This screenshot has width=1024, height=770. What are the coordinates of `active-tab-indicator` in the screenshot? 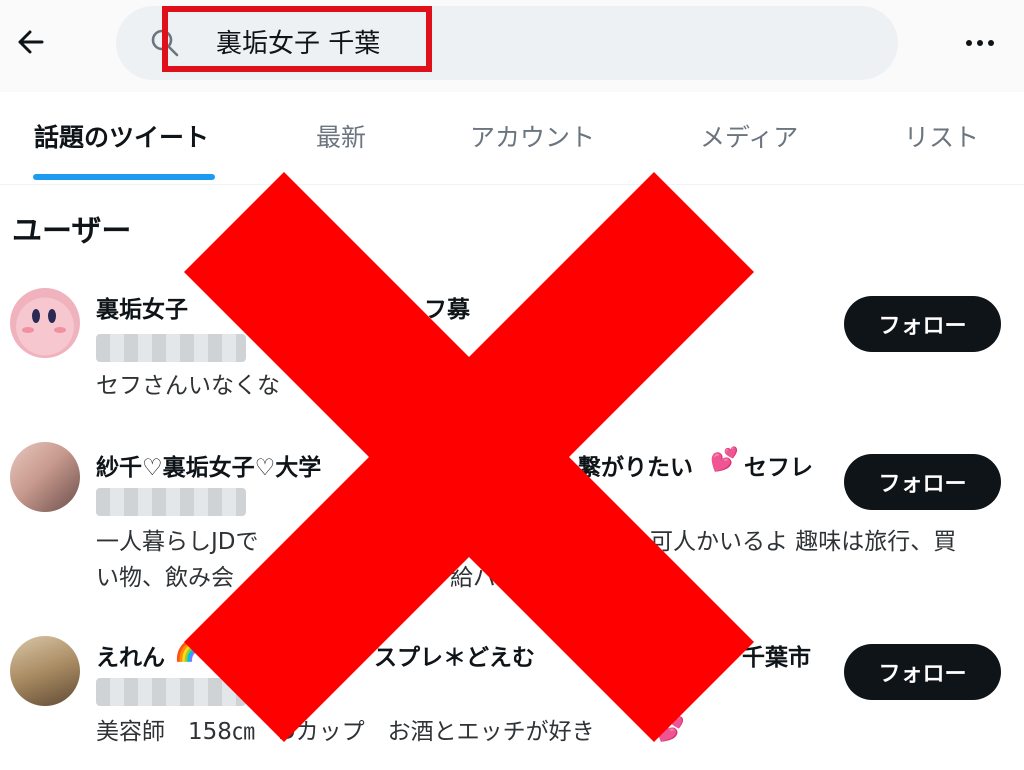 It's located at (124, 177).